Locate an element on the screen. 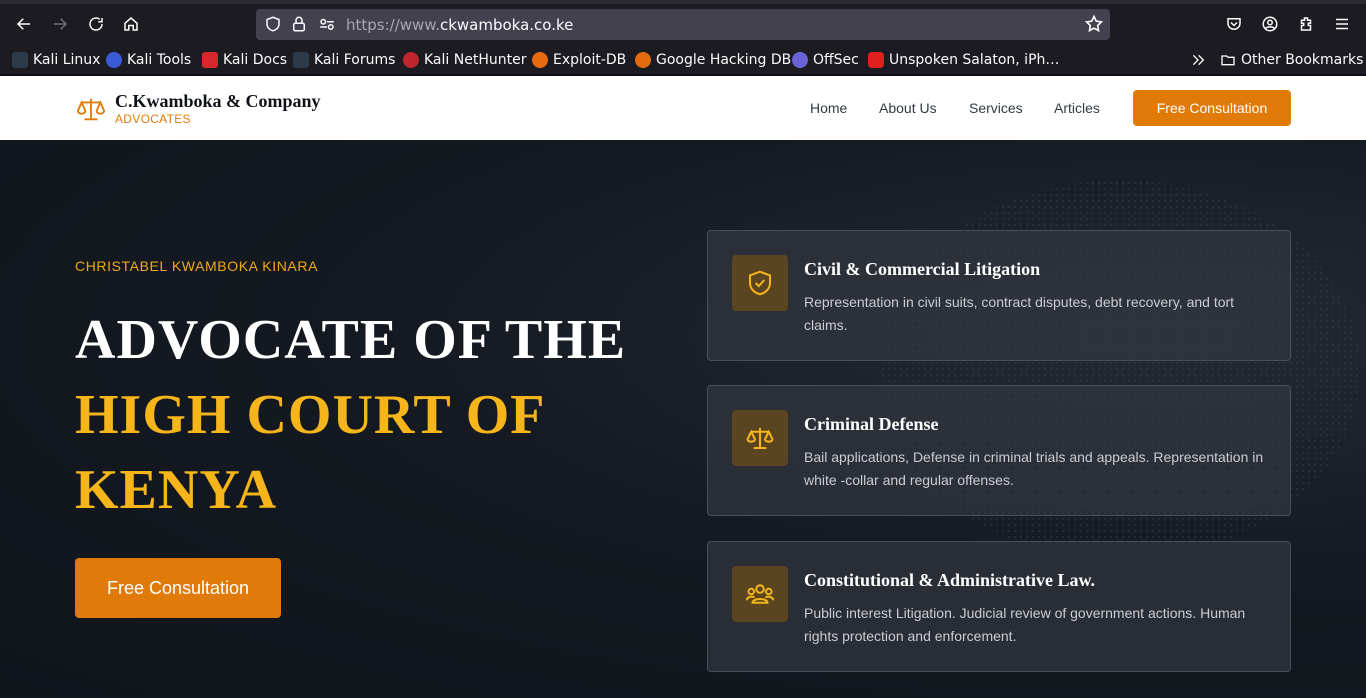  bookmark-kali-tools: Kali Tools is located at coordinates (148, 60).